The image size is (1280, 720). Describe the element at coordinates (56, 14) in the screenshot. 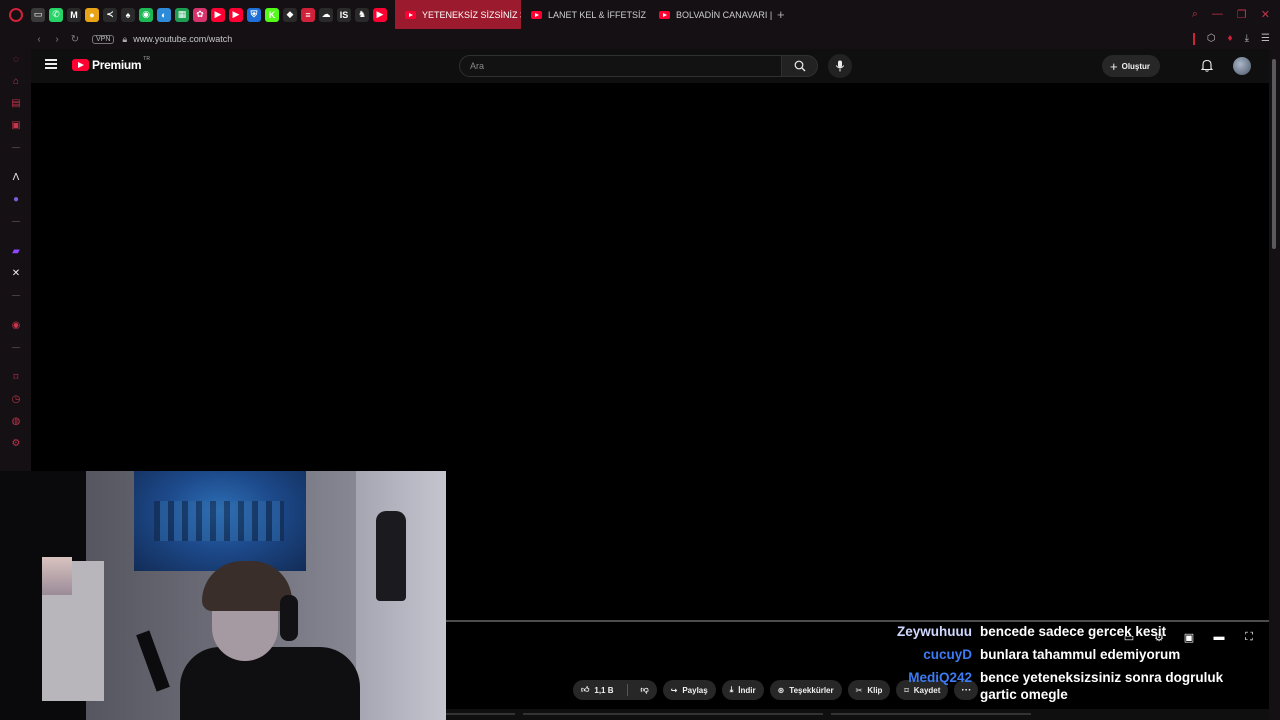

I see `whatsapp-icon: ✆` at that location.